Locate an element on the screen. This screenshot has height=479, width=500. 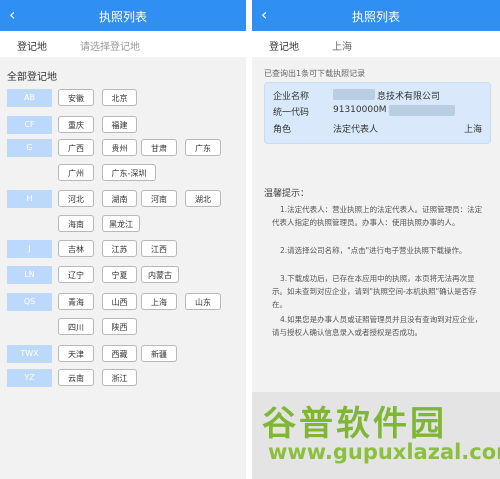
province-chip: 黑龙江 is located at coordinates (121, 223).